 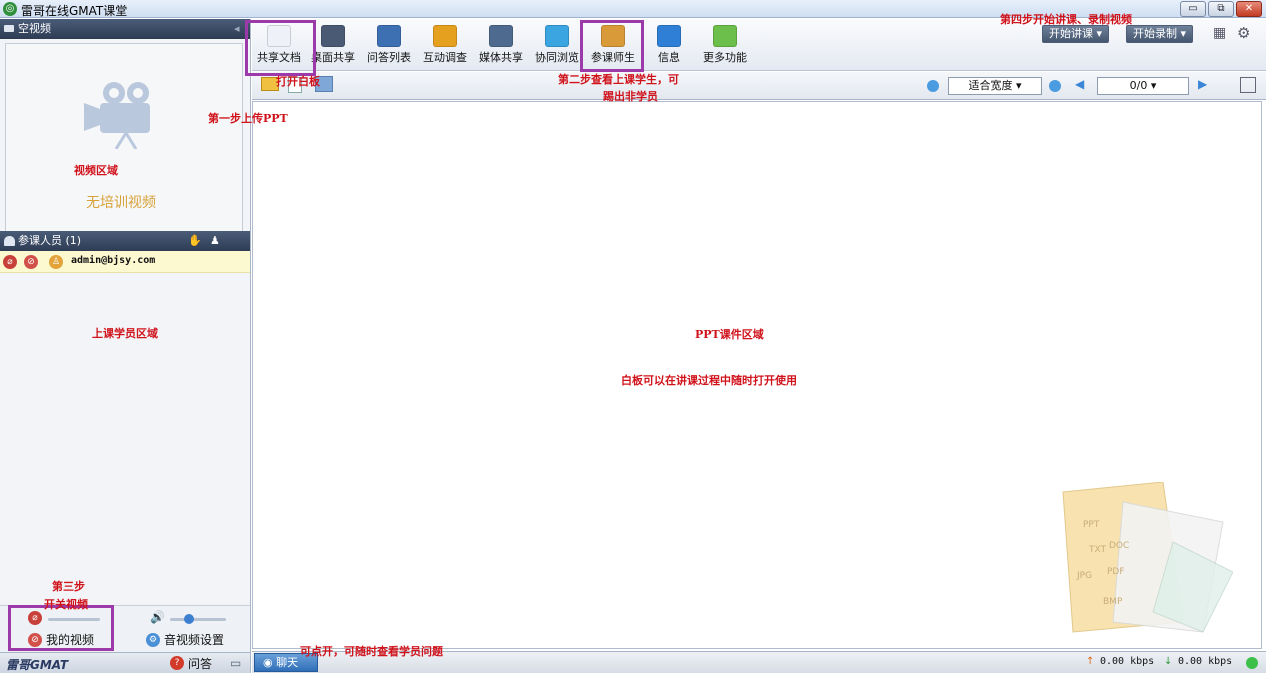 What do you see at coordinates (117, 115) in the screenshot?
I see `camera-icon` at bounding box center [117, 115].